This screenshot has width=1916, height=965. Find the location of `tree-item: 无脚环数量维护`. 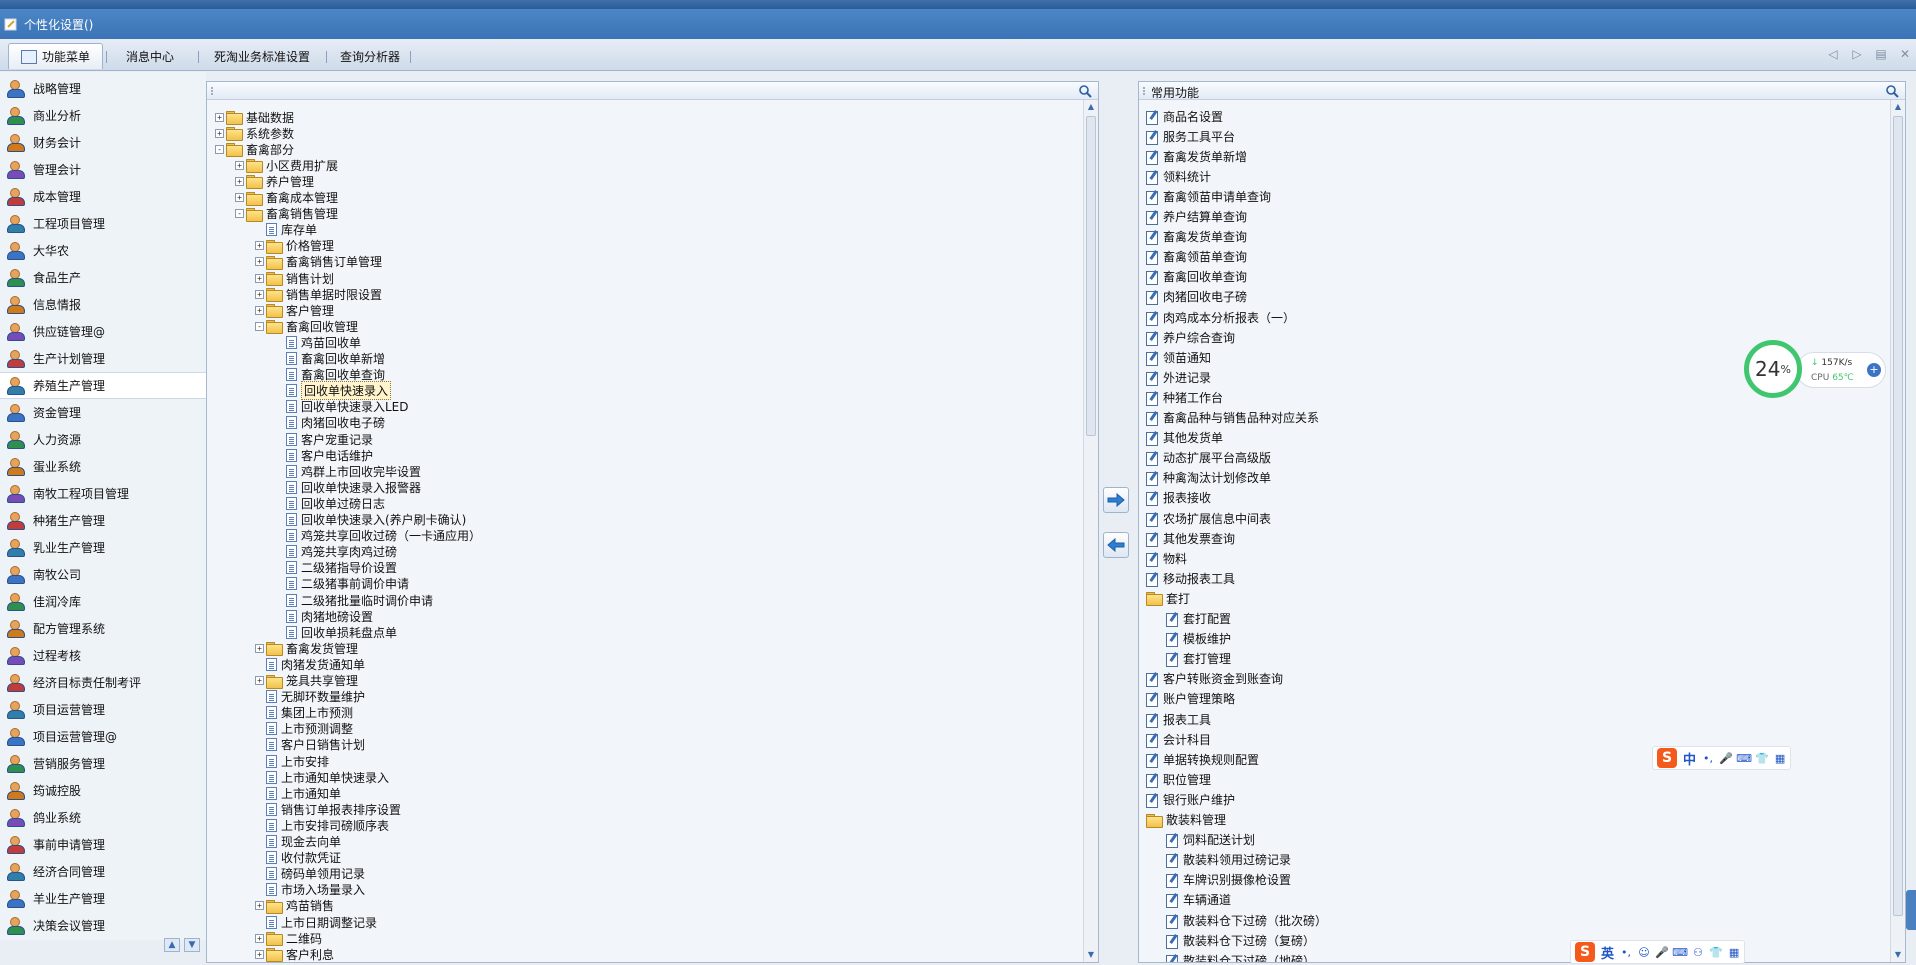

tree-item: 无脚环数量维护 is located at coordinates (310, 697).